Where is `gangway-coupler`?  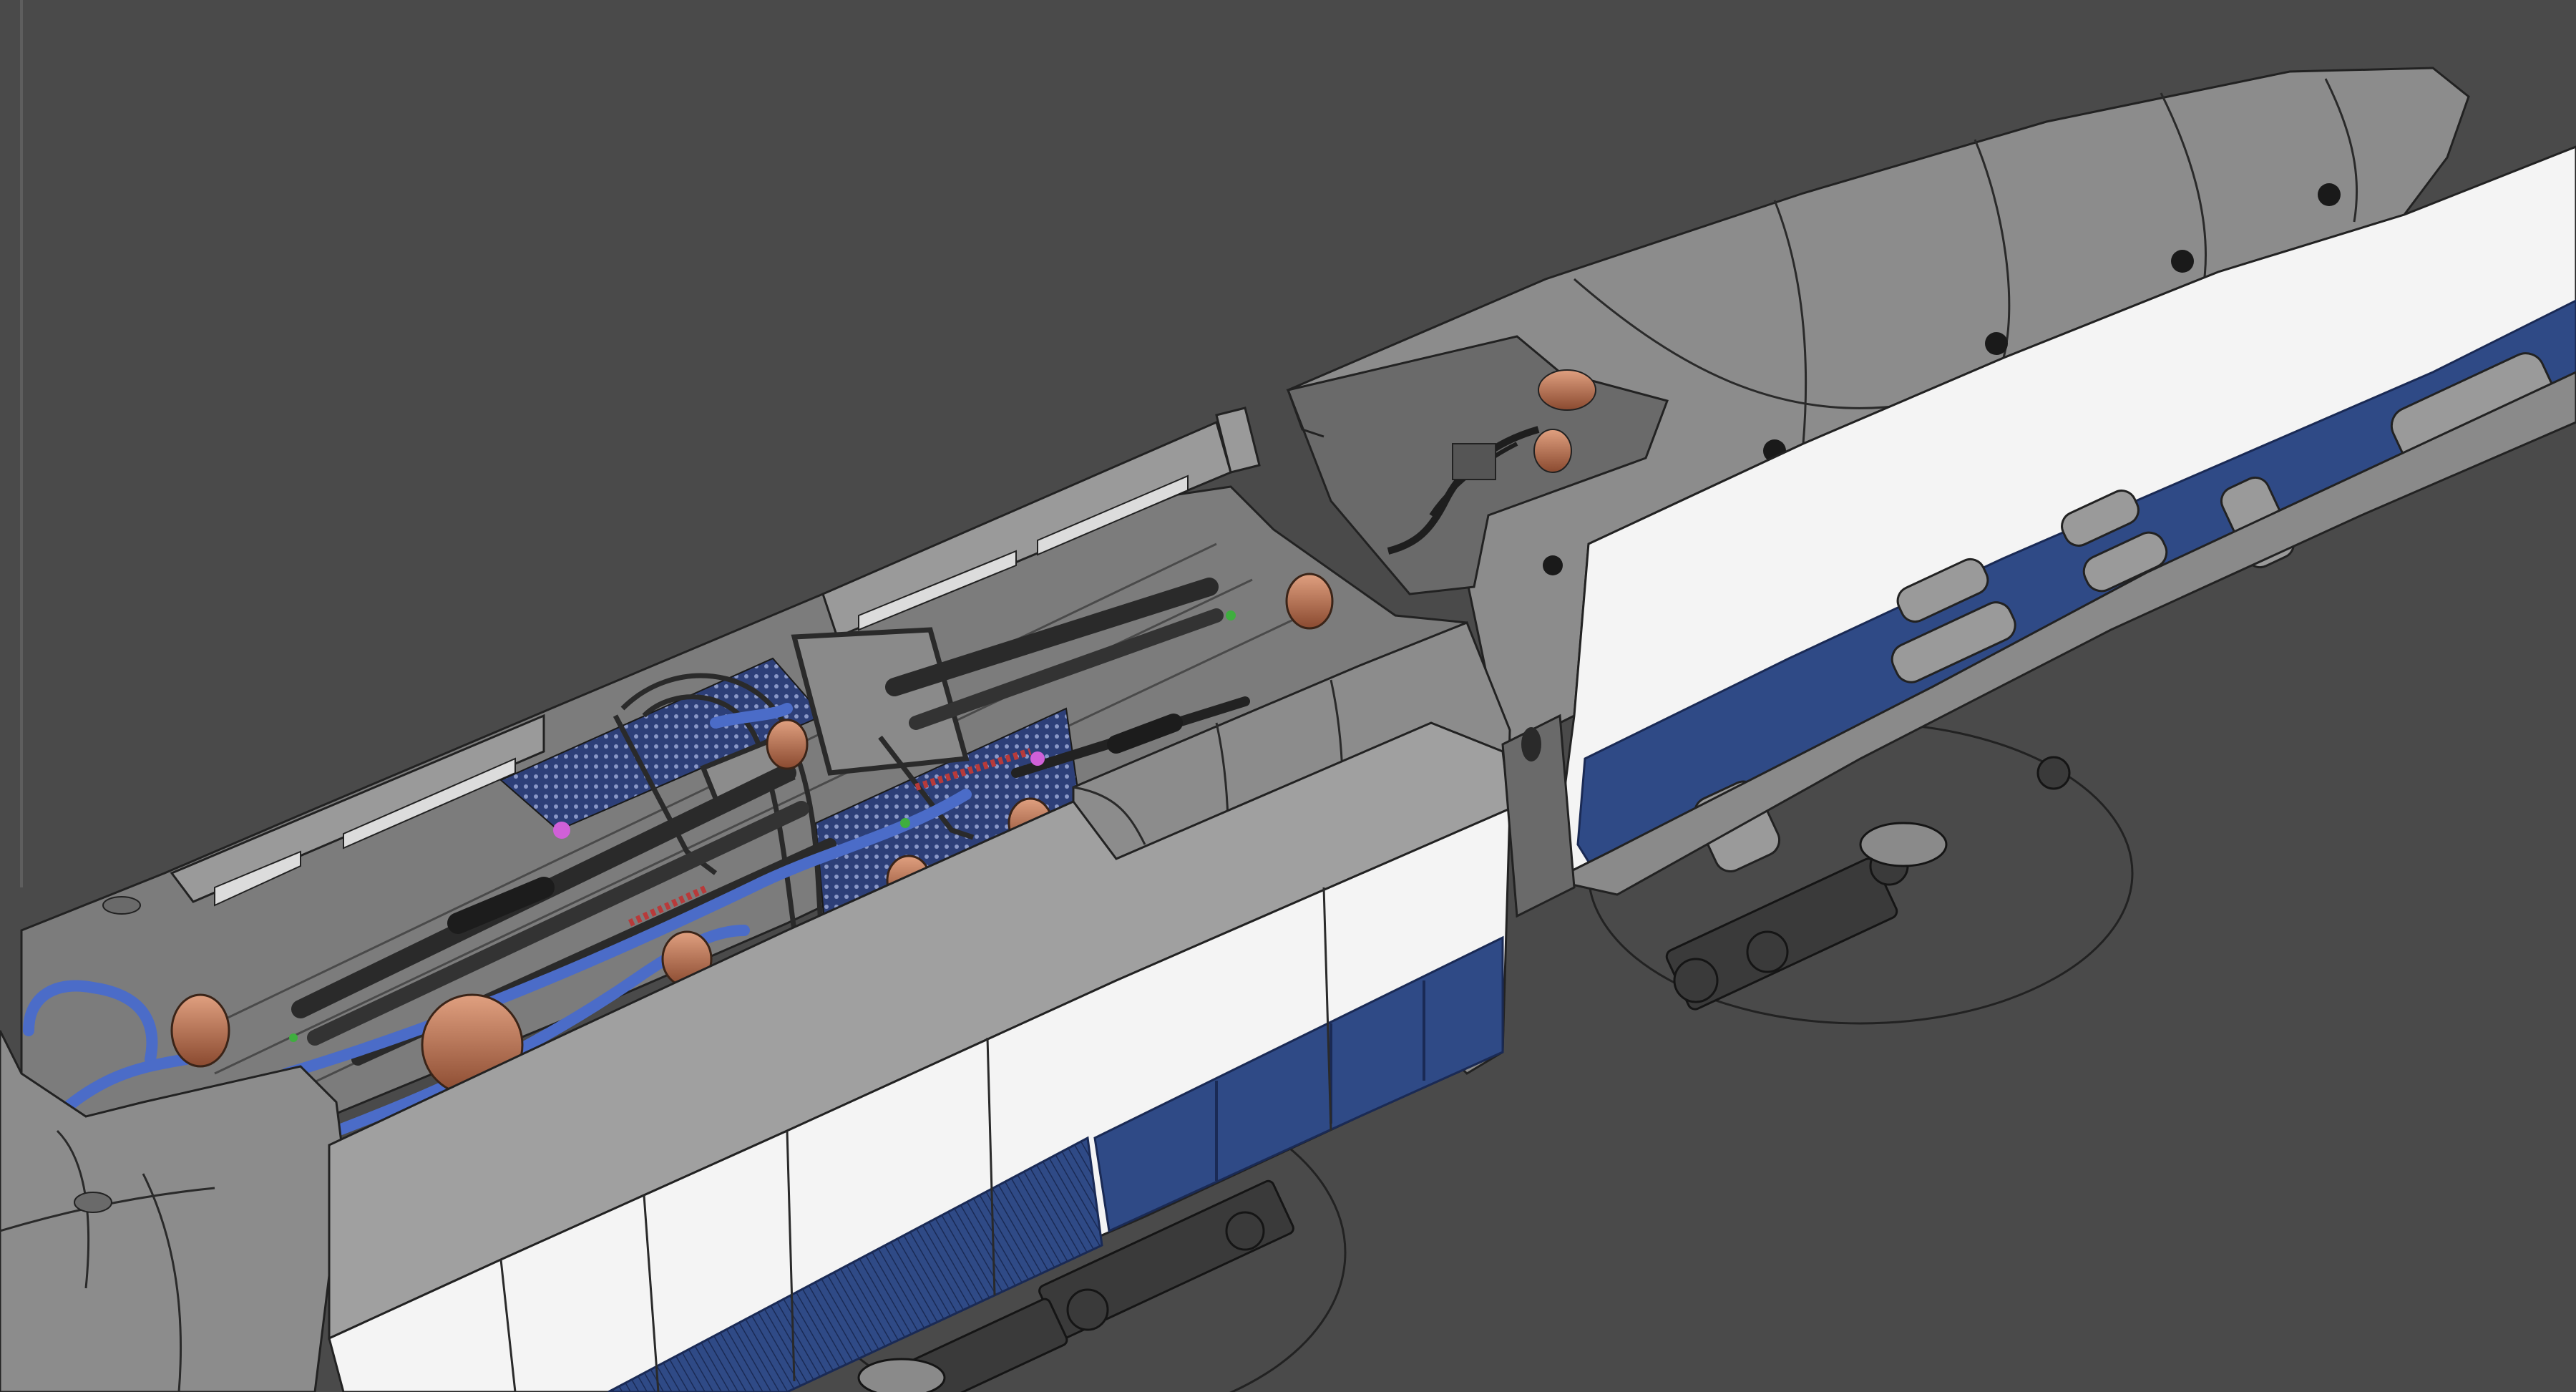 gangway-coupler is located at coordinates (1531, 744).